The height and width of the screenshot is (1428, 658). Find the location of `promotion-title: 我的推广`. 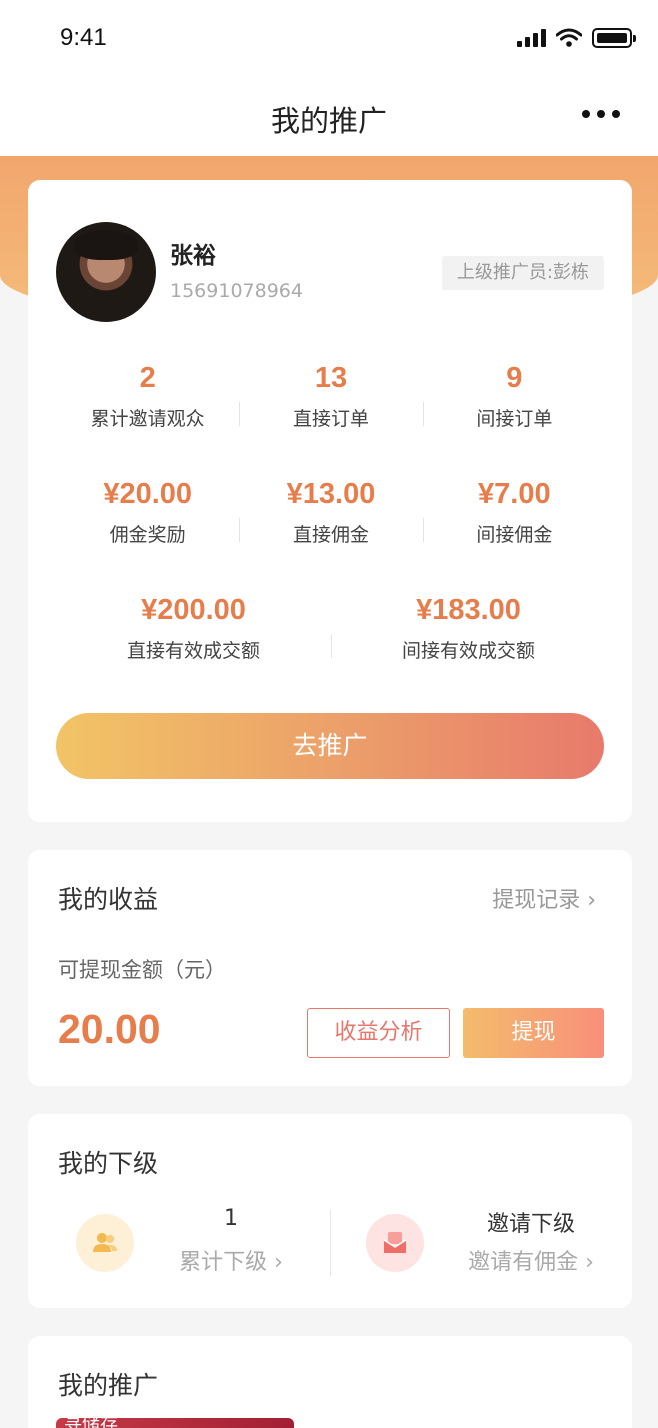

promotion-title: 我的推广 is located at coordinates (108, 1385).